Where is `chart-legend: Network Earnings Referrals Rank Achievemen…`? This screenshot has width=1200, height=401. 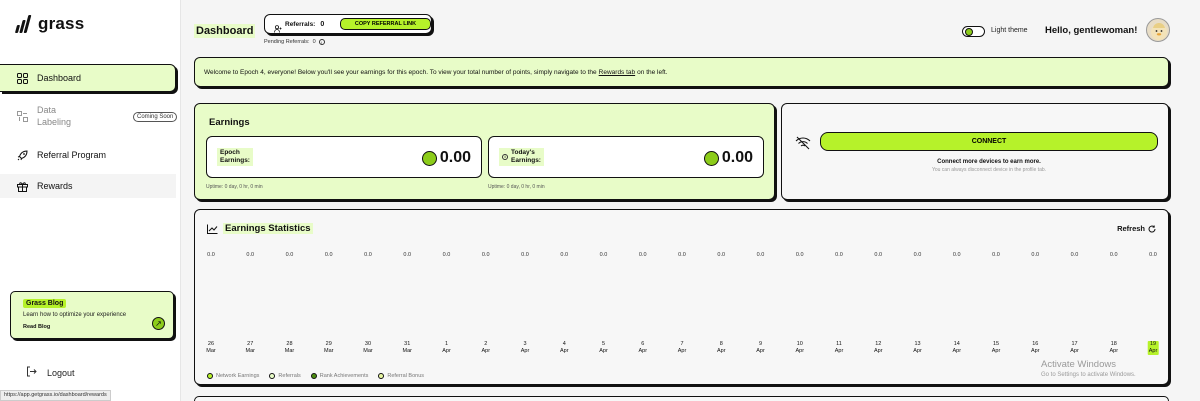 chart-legend: Network Earnings Referrals Rank Achievemen… is located at coordinates (315, 376).